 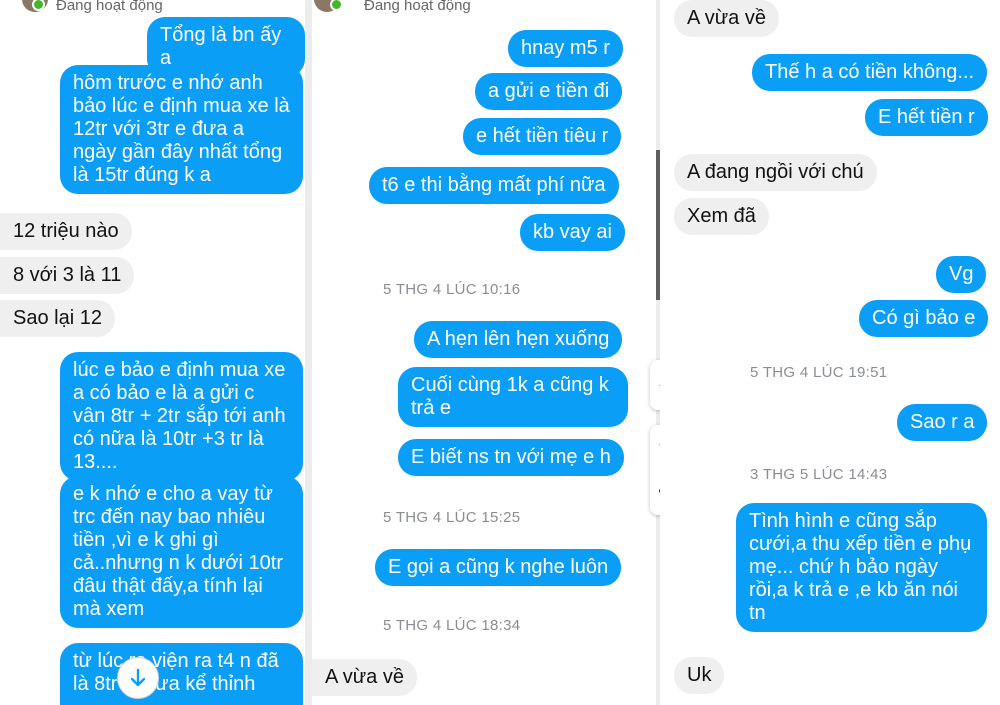 I want to click on timestamp: 5 THG 4 LÚC 19:51, so click(x=819, y=372).